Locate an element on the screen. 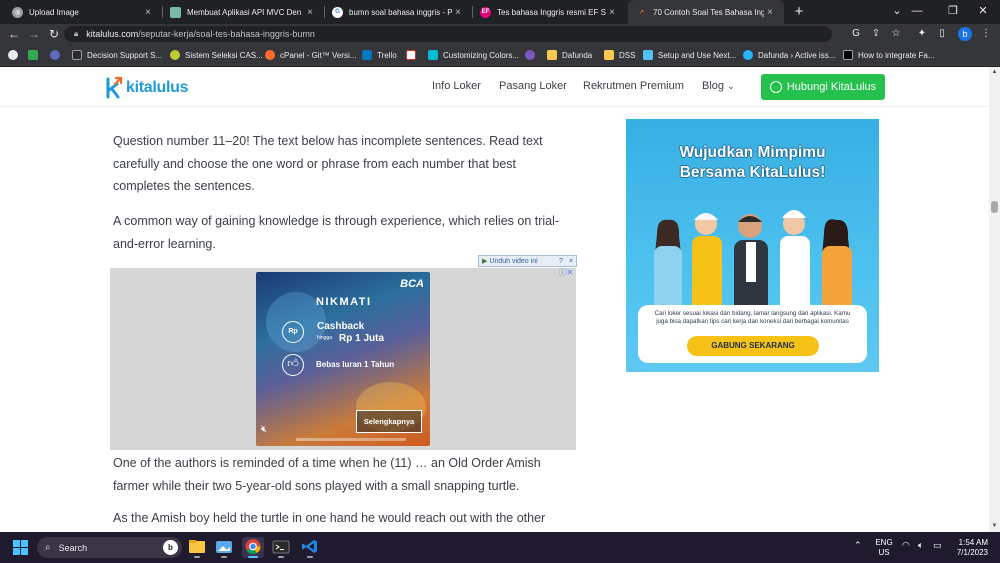  nav-blog: Blog ⌄ is located at coordinates (718, 86).